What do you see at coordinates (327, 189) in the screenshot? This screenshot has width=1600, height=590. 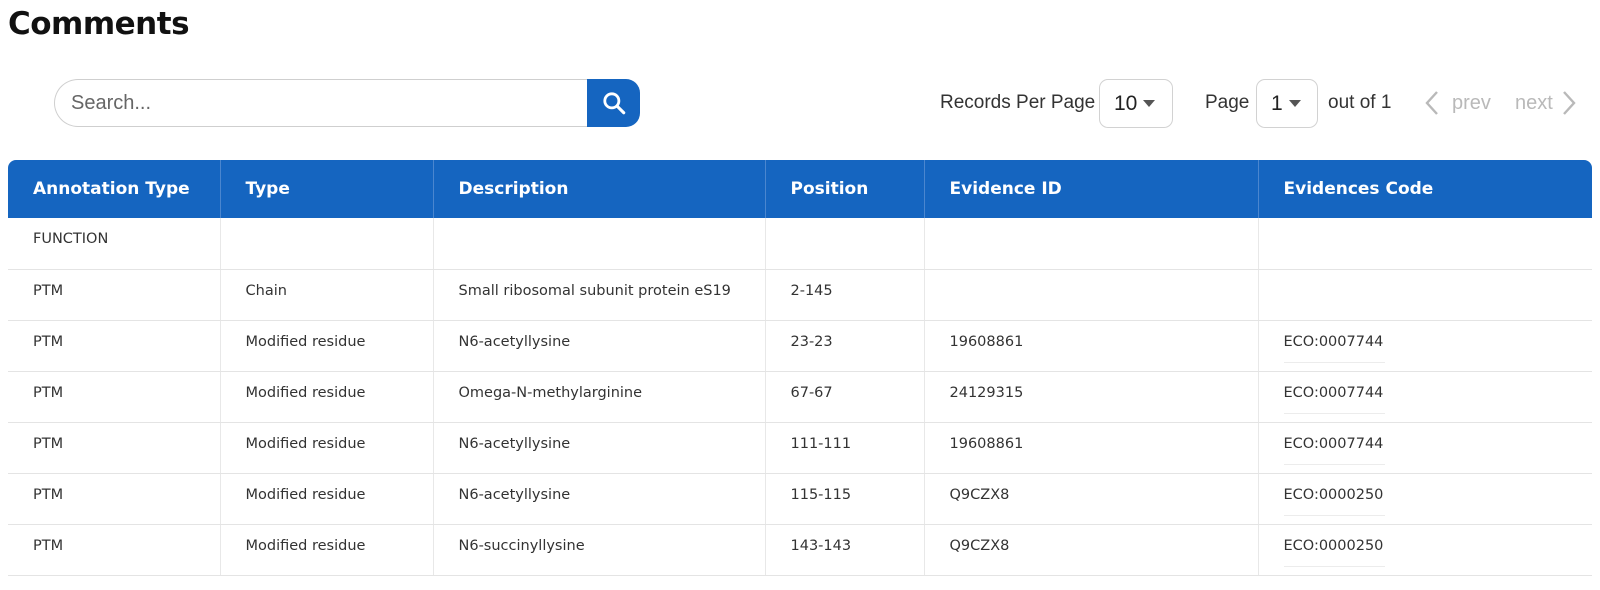 I see `column-header-type: Type` at bounding box center [327, 189].